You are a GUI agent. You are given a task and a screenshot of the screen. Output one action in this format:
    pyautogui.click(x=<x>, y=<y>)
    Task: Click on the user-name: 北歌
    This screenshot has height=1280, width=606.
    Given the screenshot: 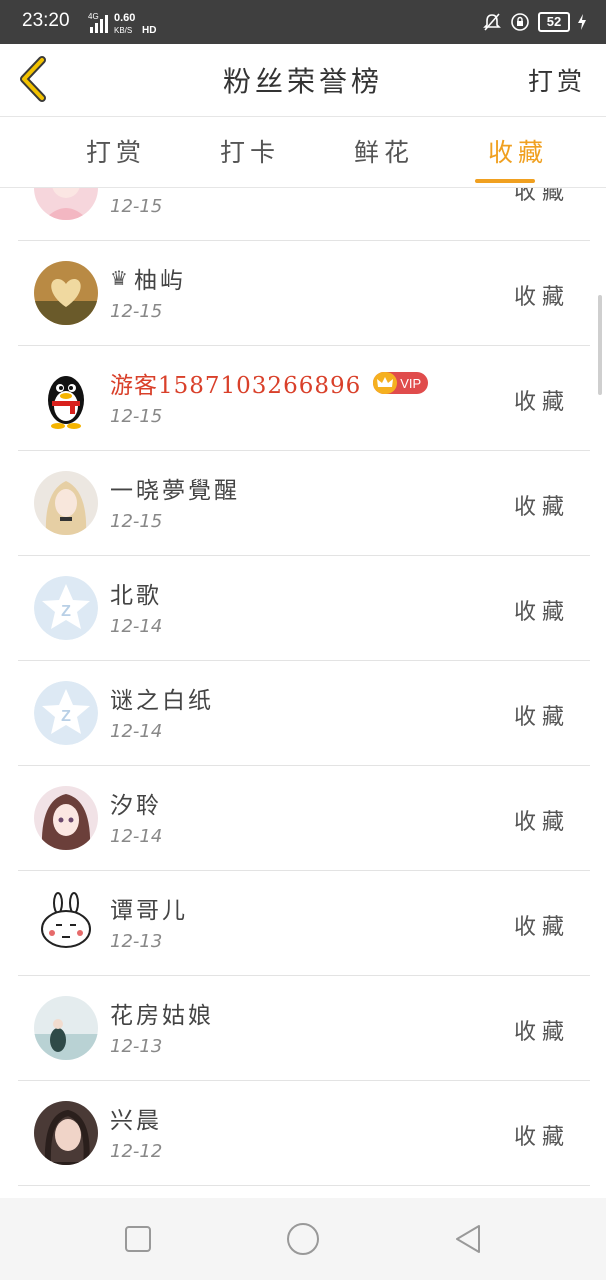 What is the action you would take?
    pyautogui.click(x=136, y=596)
    